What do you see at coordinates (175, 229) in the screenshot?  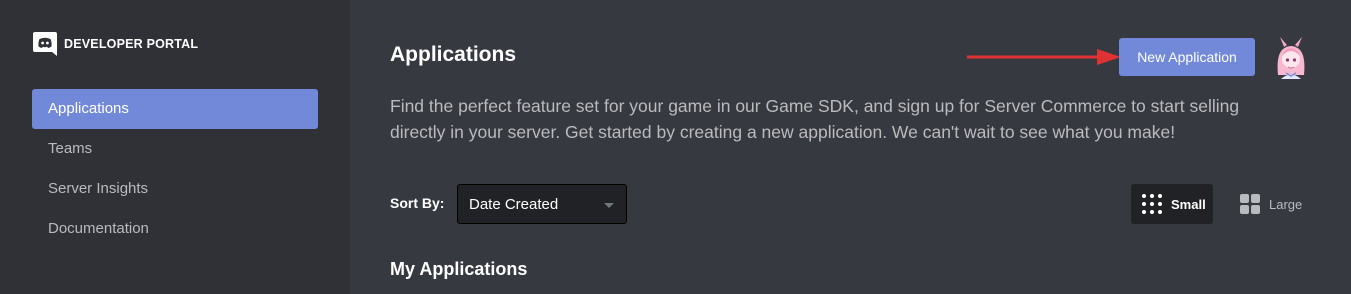 I see `sidebar-item-documentation: Documentation` at bounding box center [175, 229].